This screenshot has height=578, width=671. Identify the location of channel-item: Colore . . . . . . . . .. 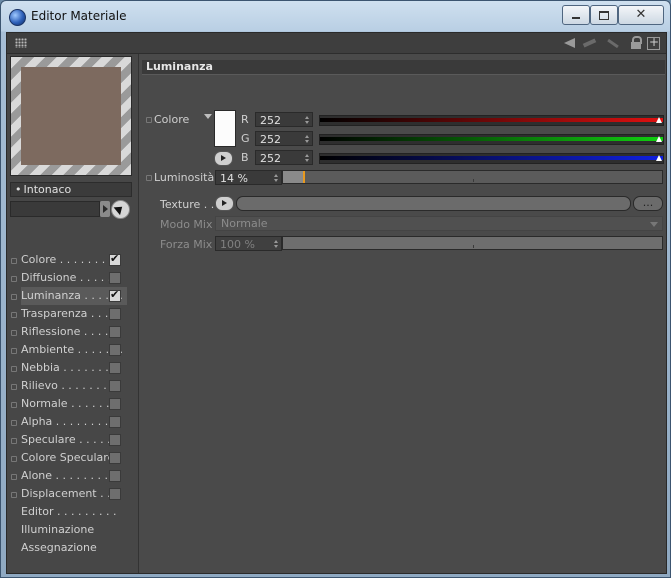
(72, 259).